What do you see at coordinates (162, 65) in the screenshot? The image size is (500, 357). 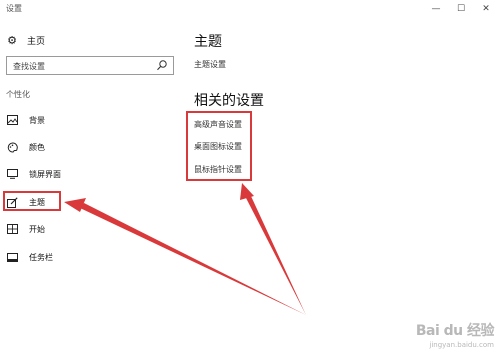 I see `search-icon` at bounding box center [162, 65].